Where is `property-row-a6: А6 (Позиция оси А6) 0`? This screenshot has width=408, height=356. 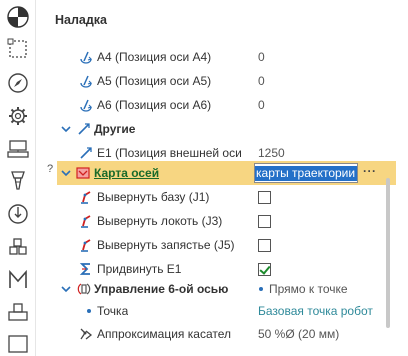
property-row-a6: А6 (Позиция оси А6) 0 is located at coordinates (210, 105).